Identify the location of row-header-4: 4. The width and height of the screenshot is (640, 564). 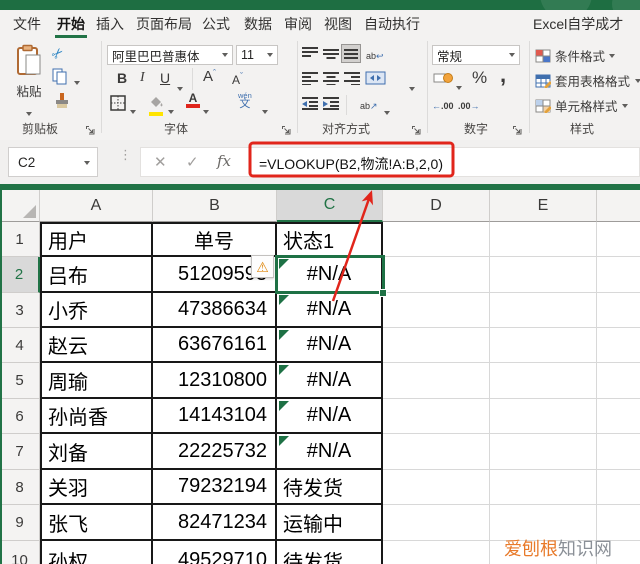
(20, 345).